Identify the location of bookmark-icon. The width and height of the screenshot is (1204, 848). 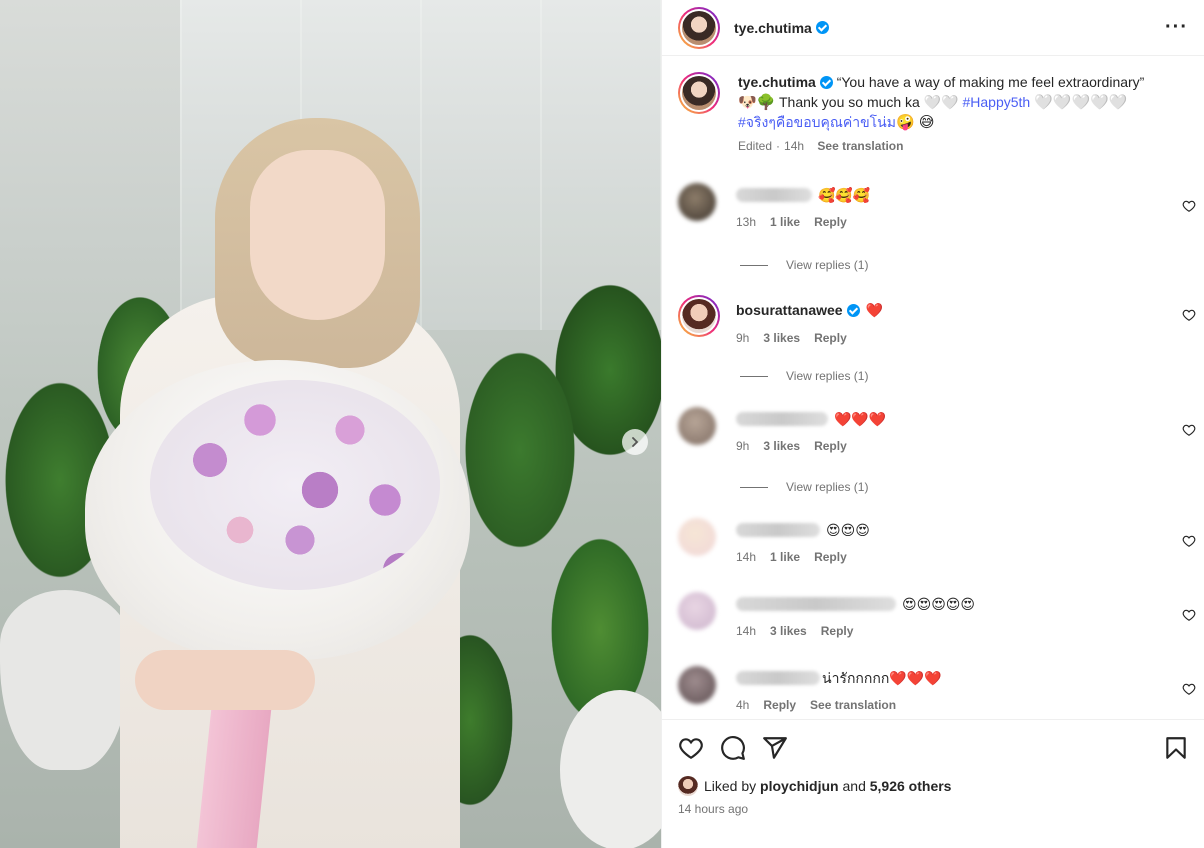
(1176, 748).